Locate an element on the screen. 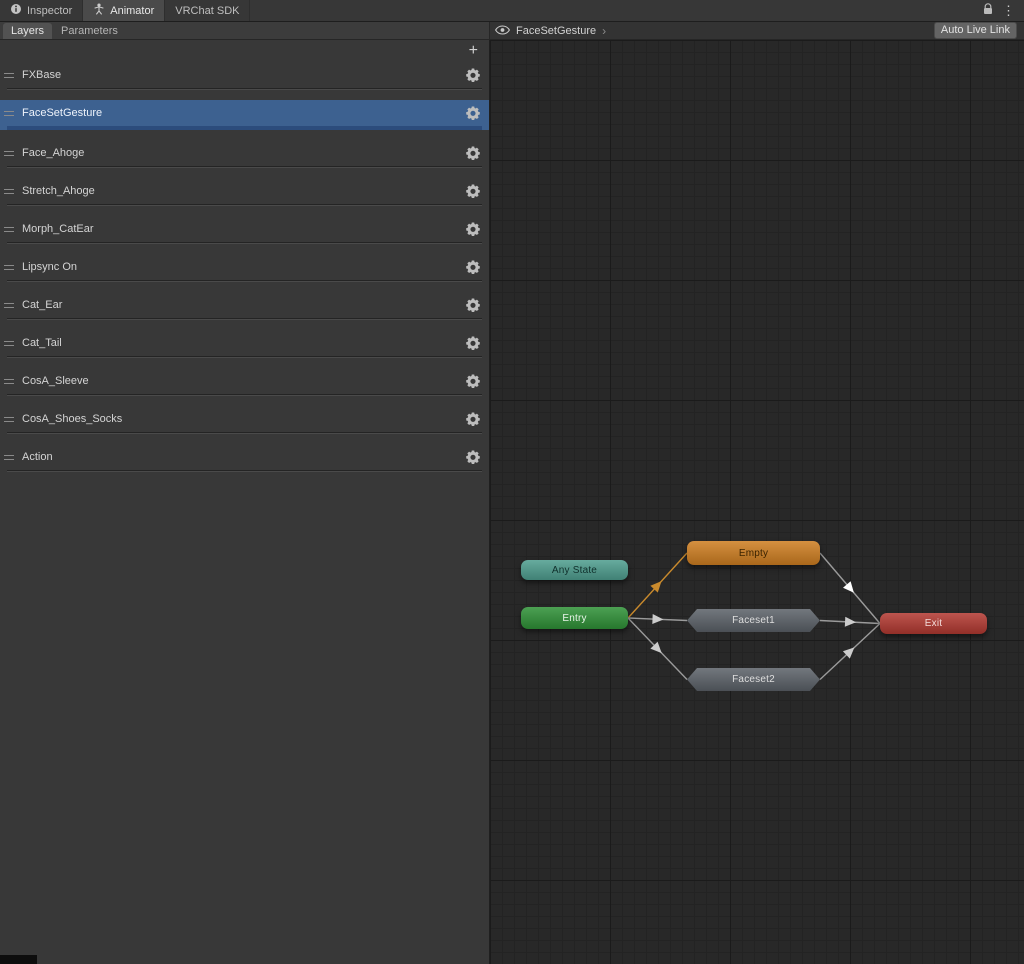  layer-row: Lipsync On is located at coordinates (244, 267).